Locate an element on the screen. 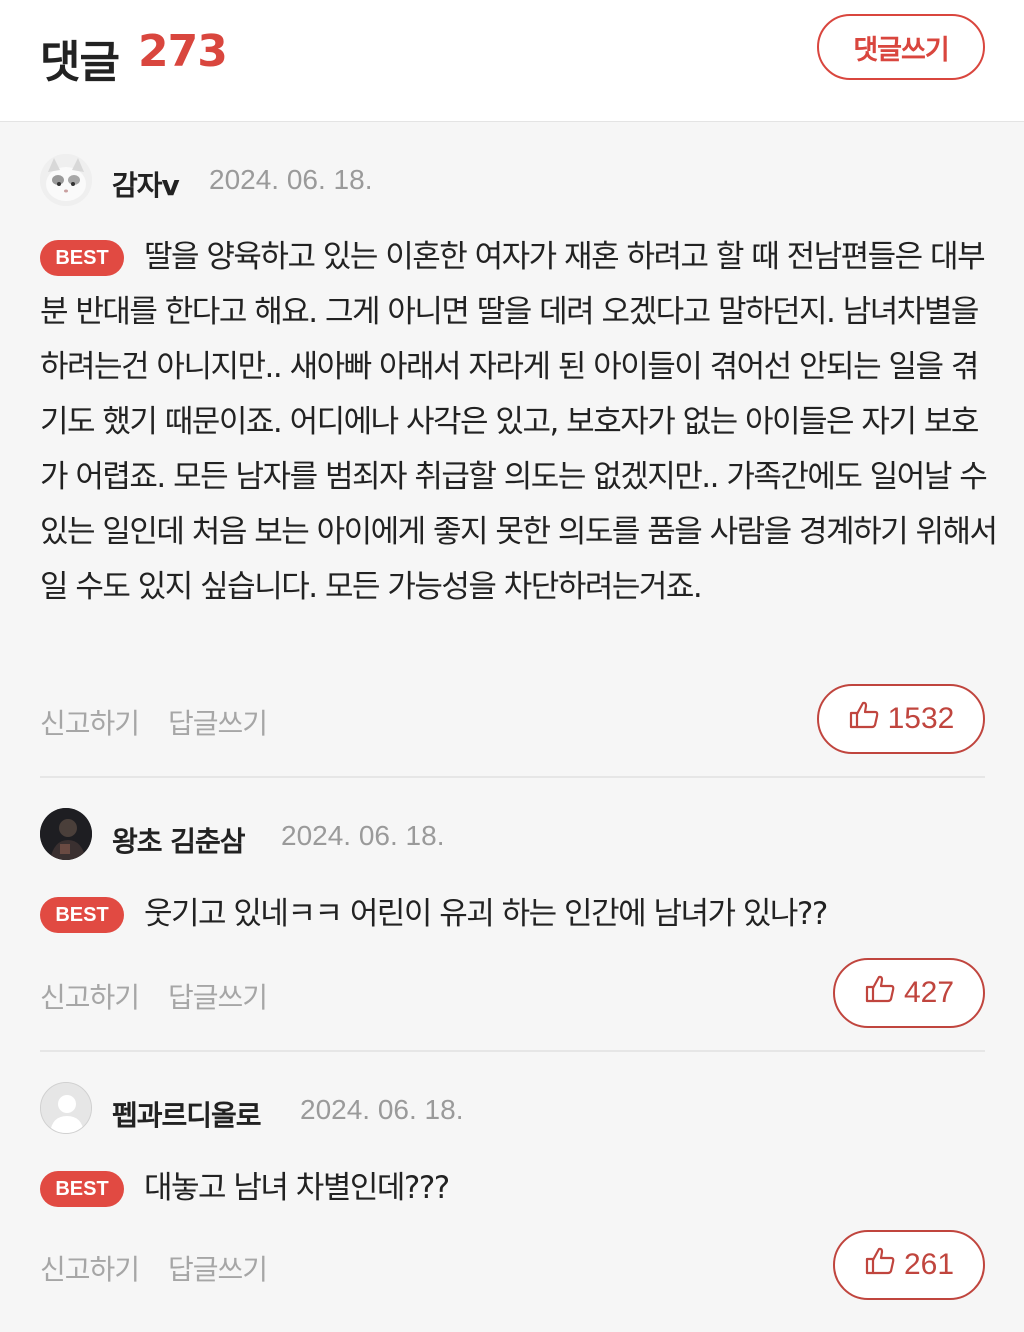 The width and height of the screenshot is (1024, 1332). comment-text: 웃기고 있네ㅋㅋ 어린이 유괴 하는 인간에 남녀가 있나?? is located at coordinates (486, 914).